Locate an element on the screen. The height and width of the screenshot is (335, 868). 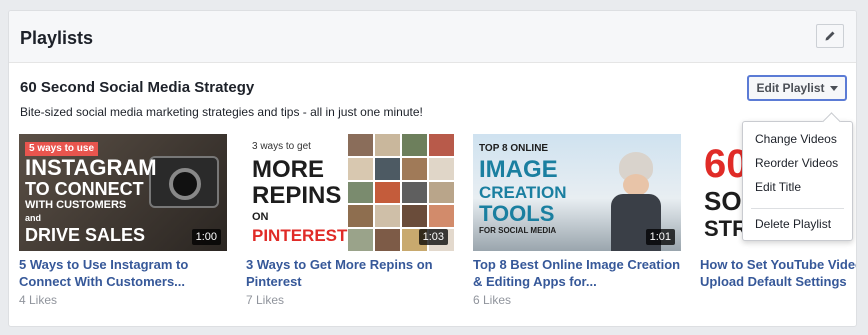
edit-playlist-label: Edit Playlist is located at coordinates (790, 88).